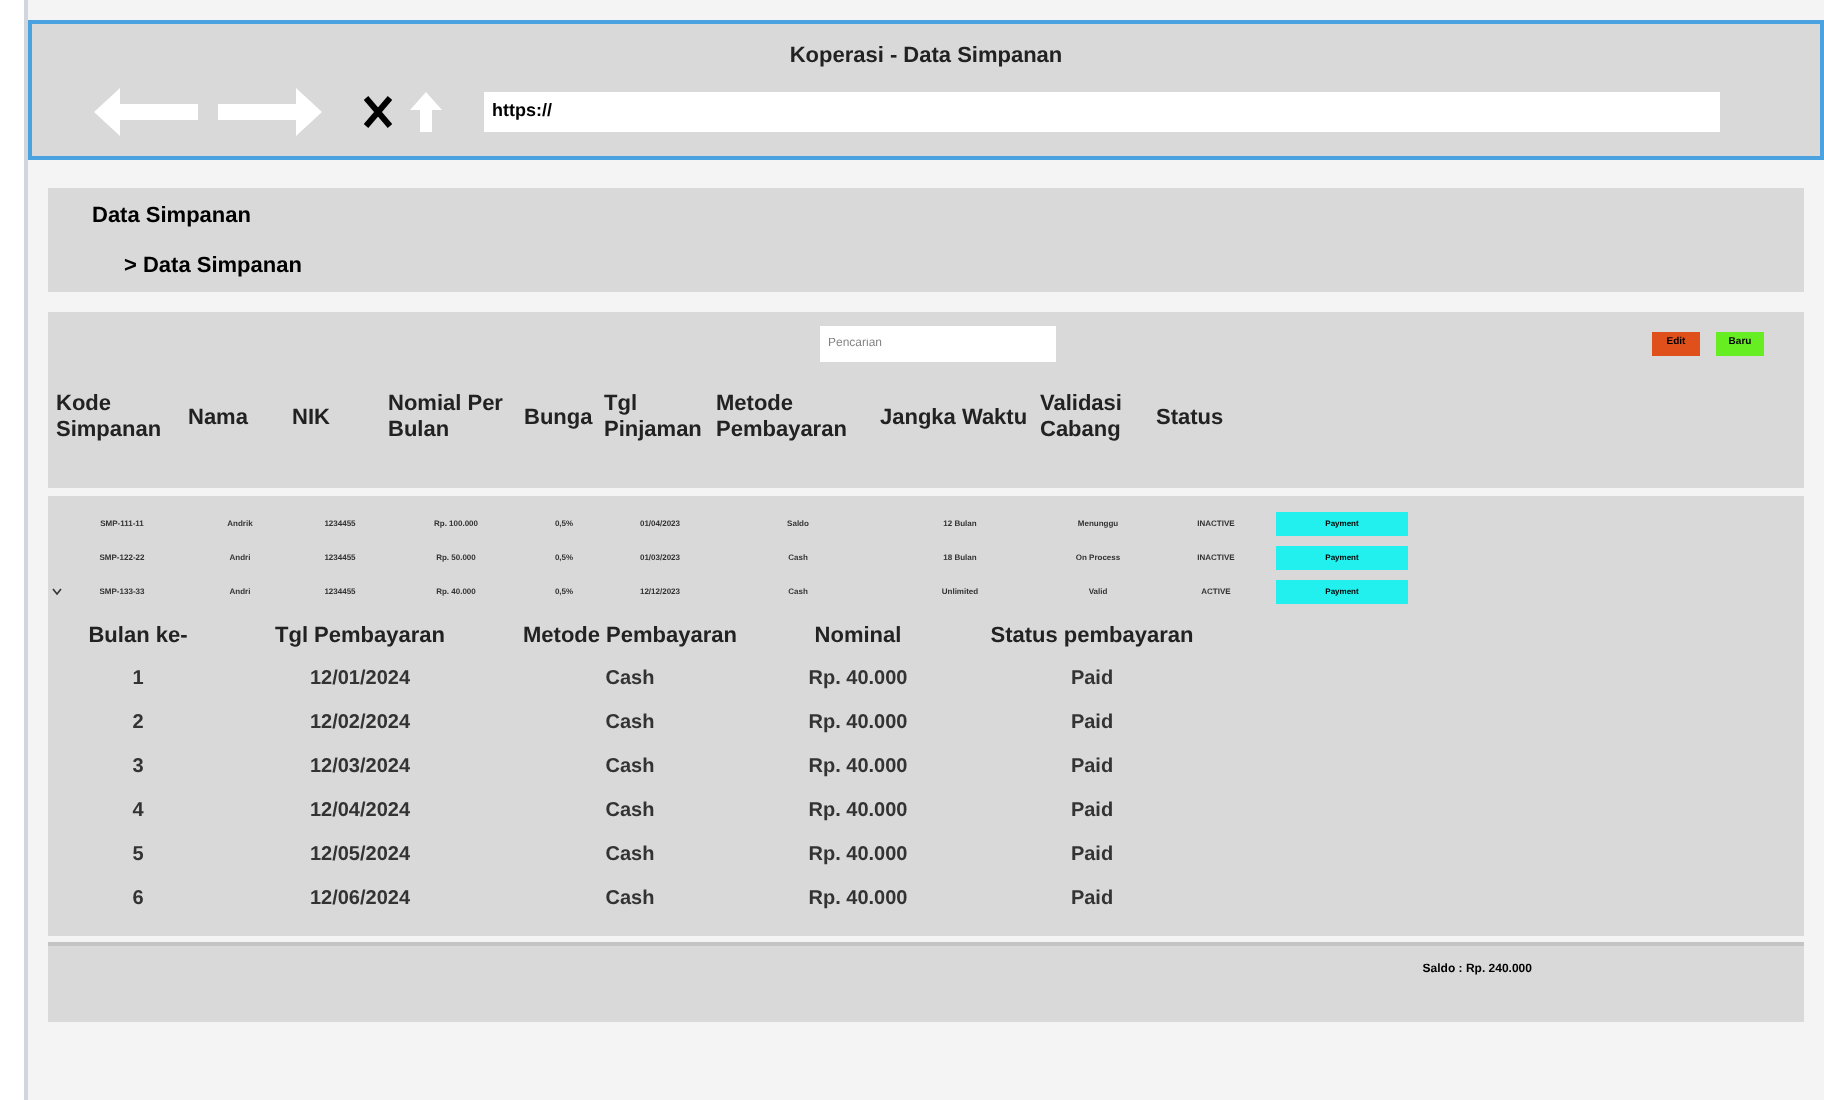 The height and width of the screenshot is (1100, 1824). I want to click on column-header: Status, so click(1190, 418).